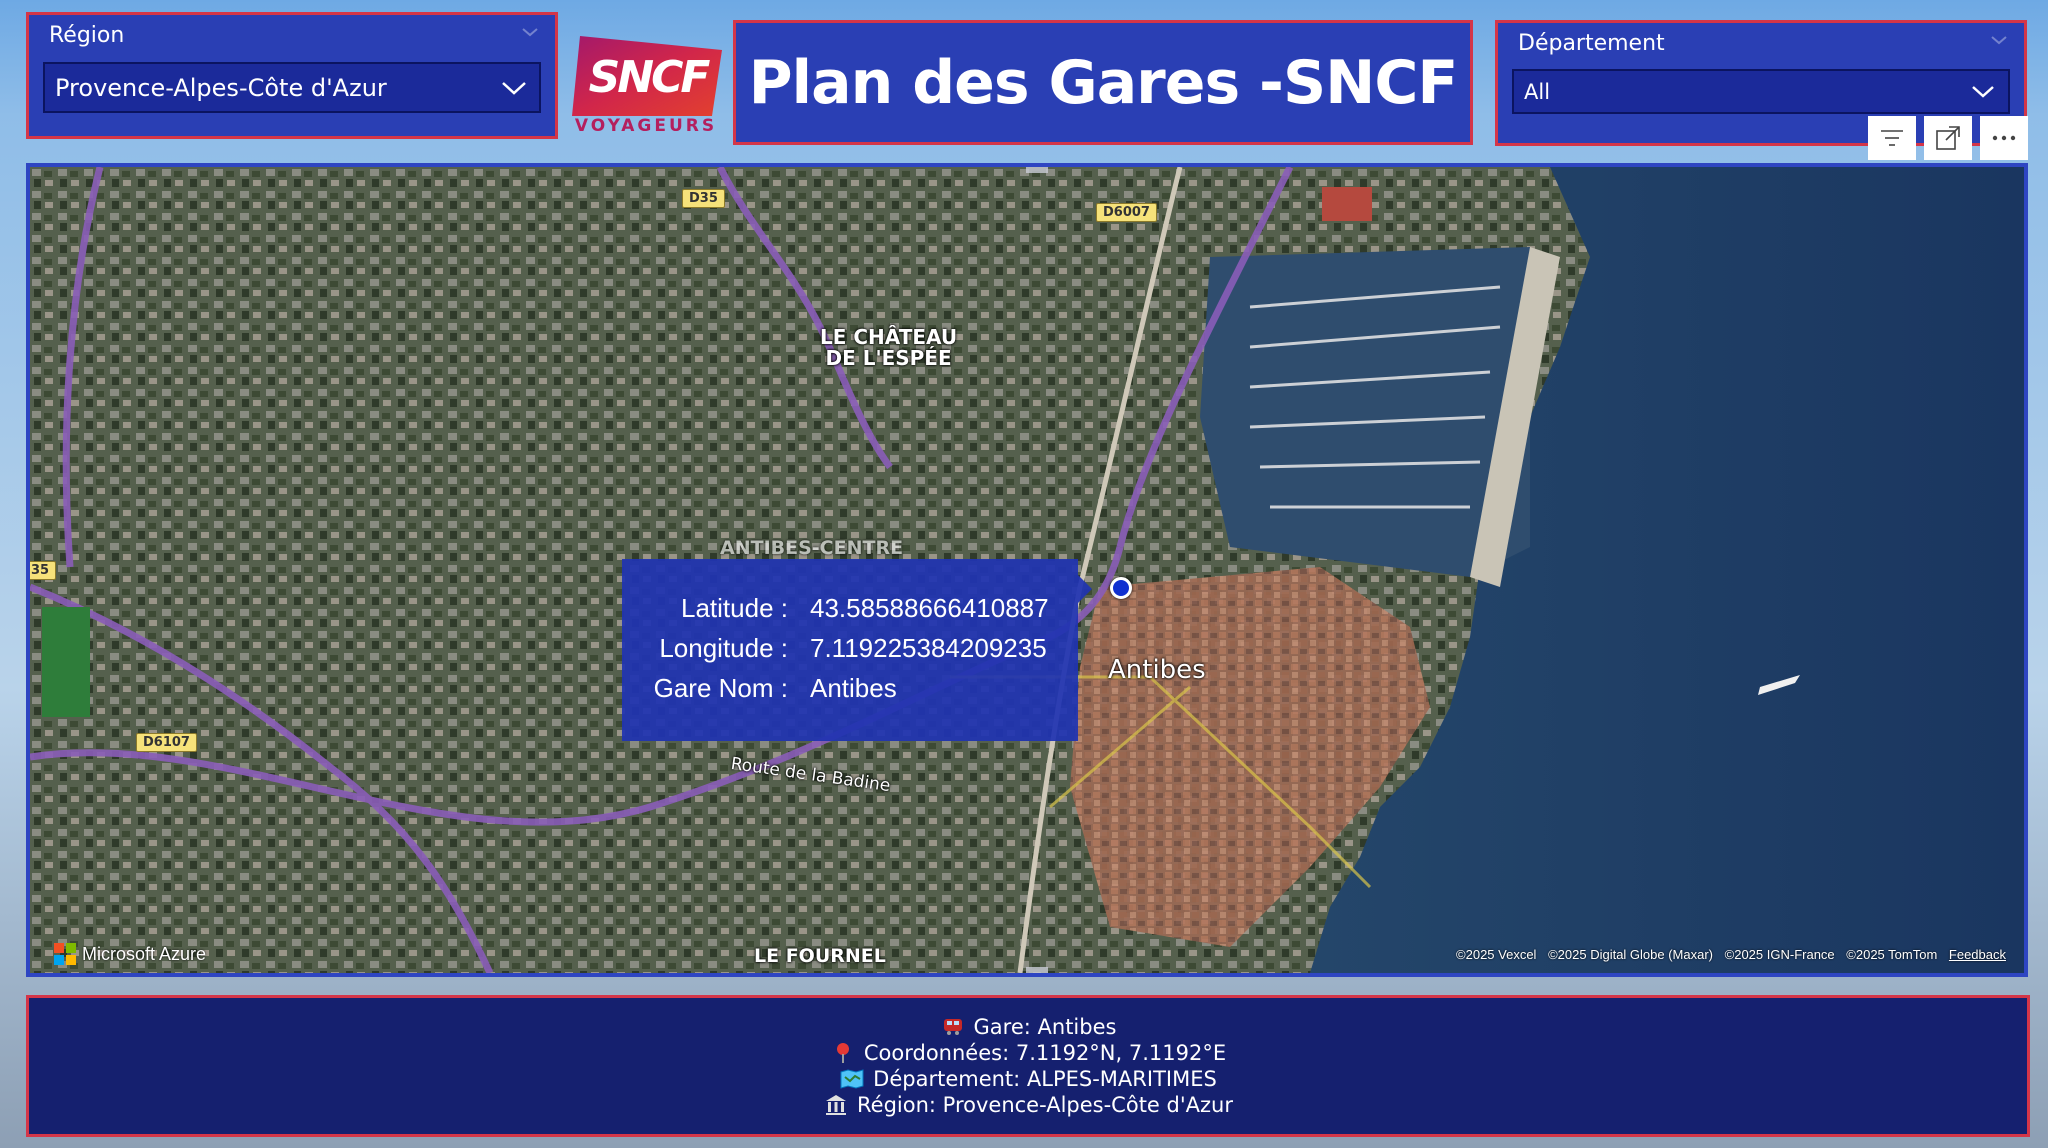 The height and width of the screenshot is (1148, 2048). What do you see at coordinates (221, 87) in the screenshot?
I see `region-dropdown-value: Provence-Alpes-Côte d'Azur` at bounding box center [221, 87].